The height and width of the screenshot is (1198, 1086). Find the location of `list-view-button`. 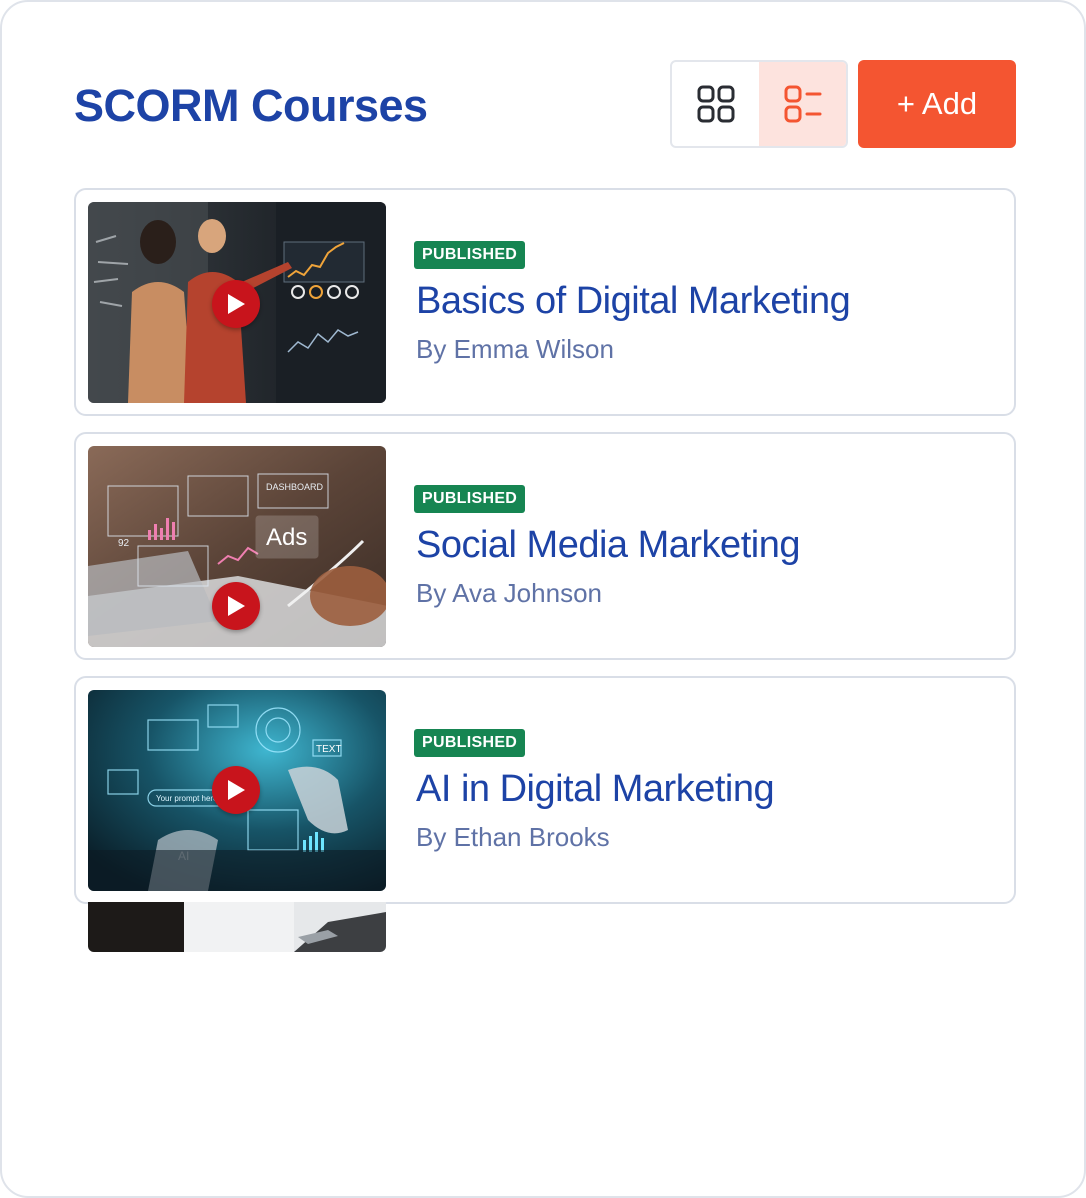

list-view-button is located at coordinates (802, 104).